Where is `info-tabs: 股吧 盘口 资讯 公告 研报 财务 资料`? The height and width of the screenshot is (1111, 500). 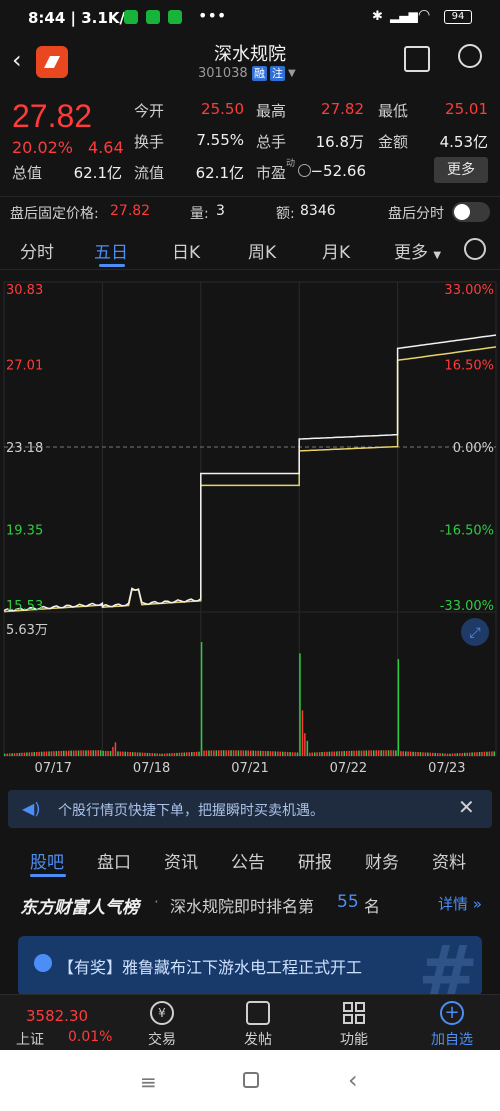 info-tabs: 股吧 盘口 资讯 公告 研报 财务 资料 is located at coordinates (250, 860).